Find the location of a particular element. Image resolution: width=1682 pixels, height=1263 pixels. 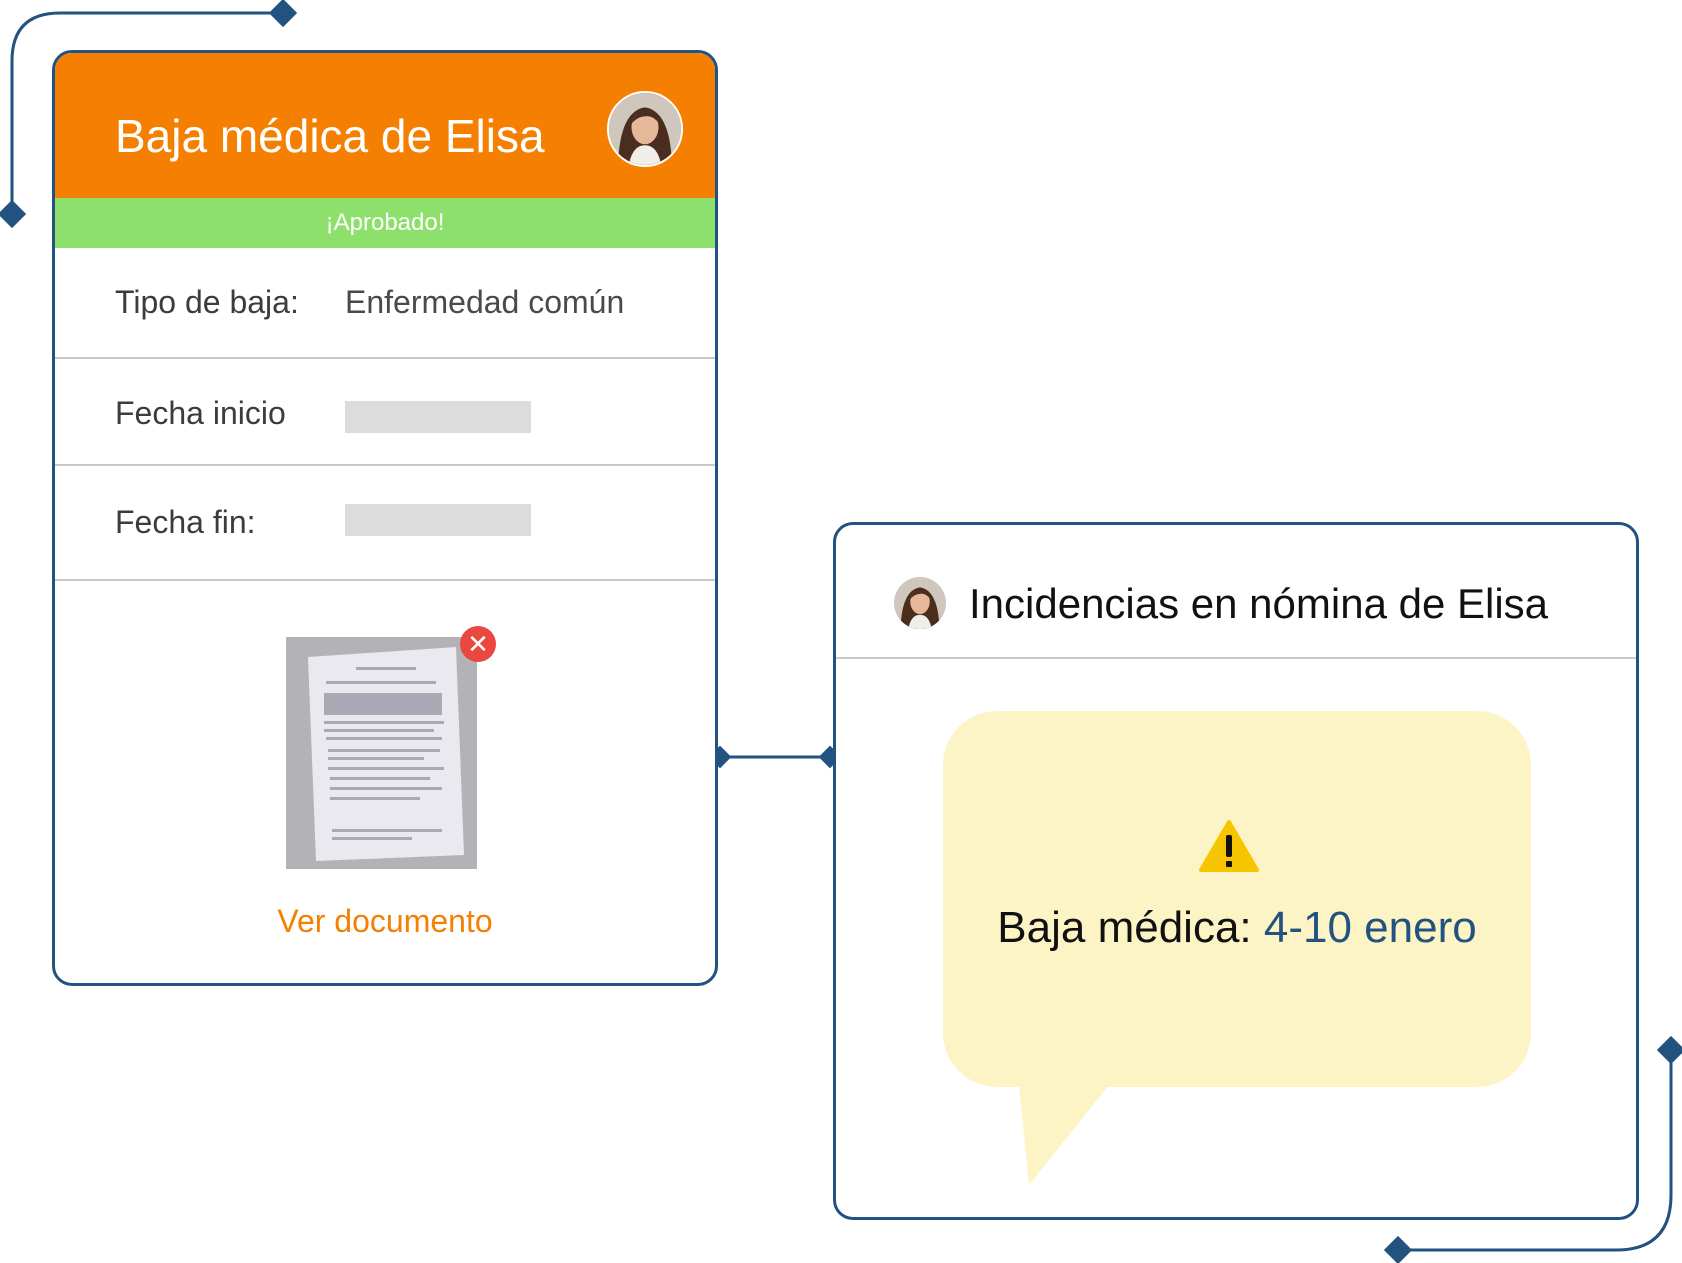

card-header: Baja médica de Elisa is located at coordinates (385, 125).